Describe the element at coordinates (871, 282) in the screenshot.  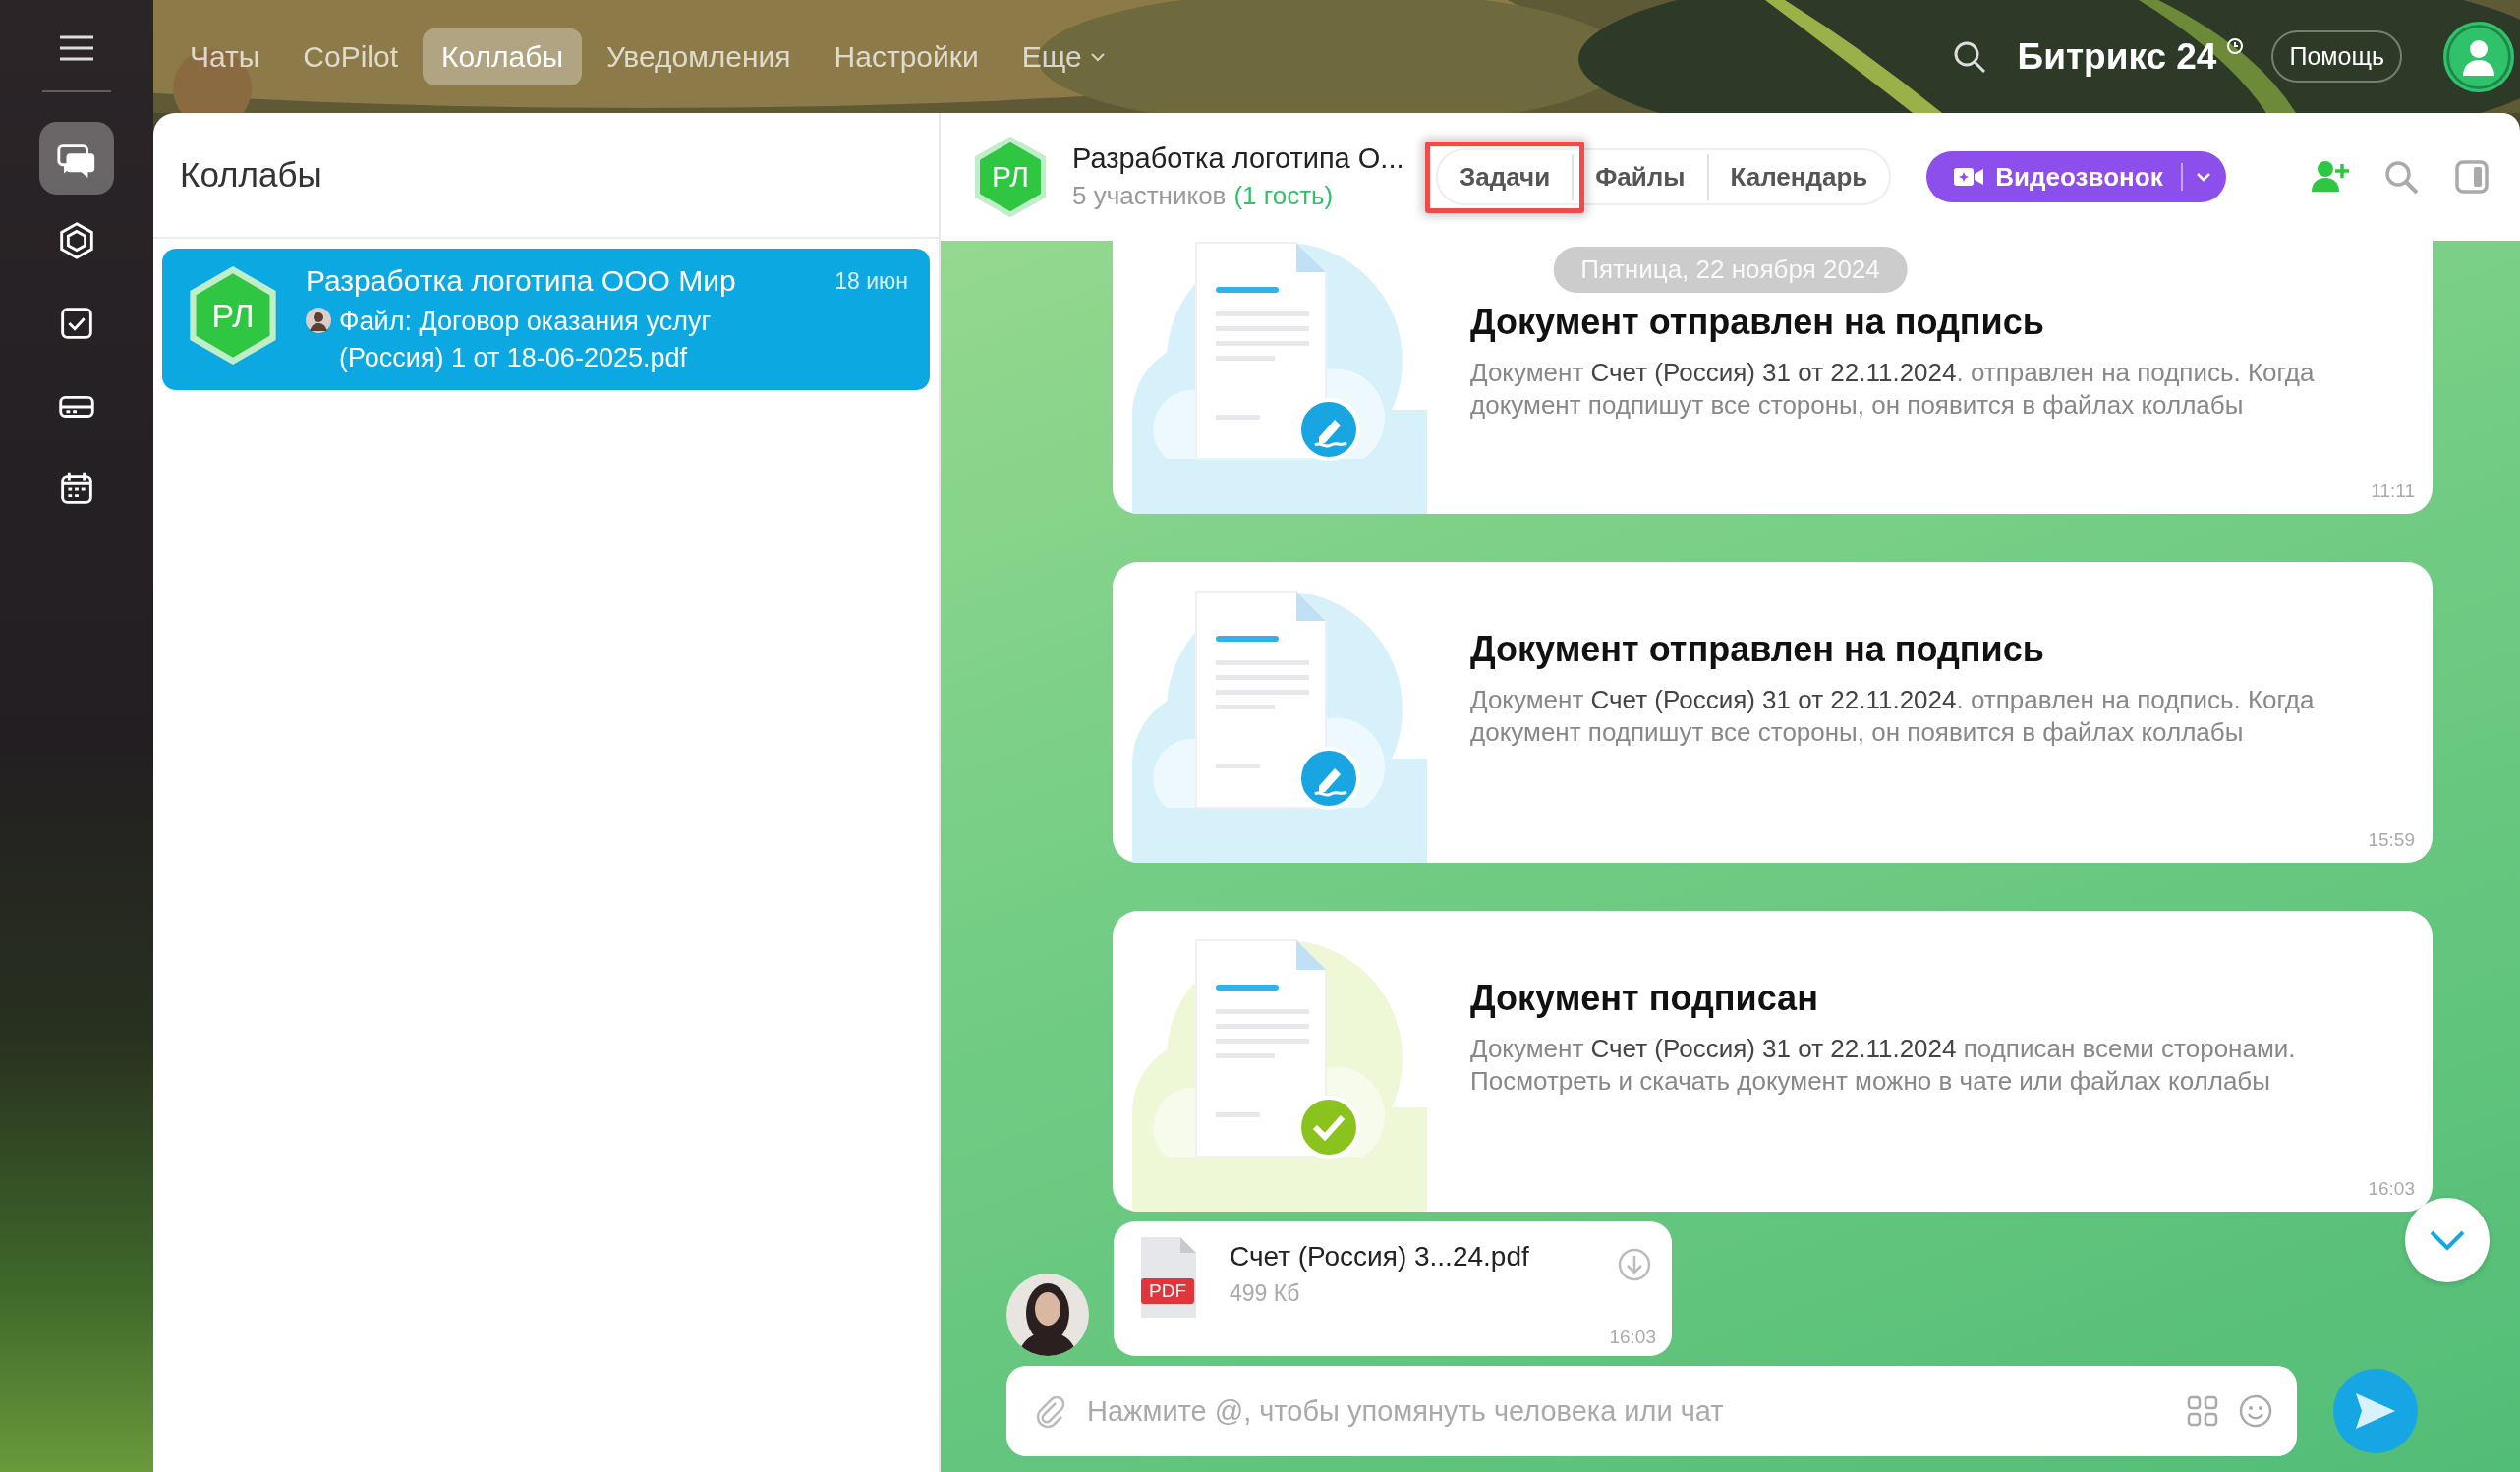
I see `chat-date: 18 июн` at that location.